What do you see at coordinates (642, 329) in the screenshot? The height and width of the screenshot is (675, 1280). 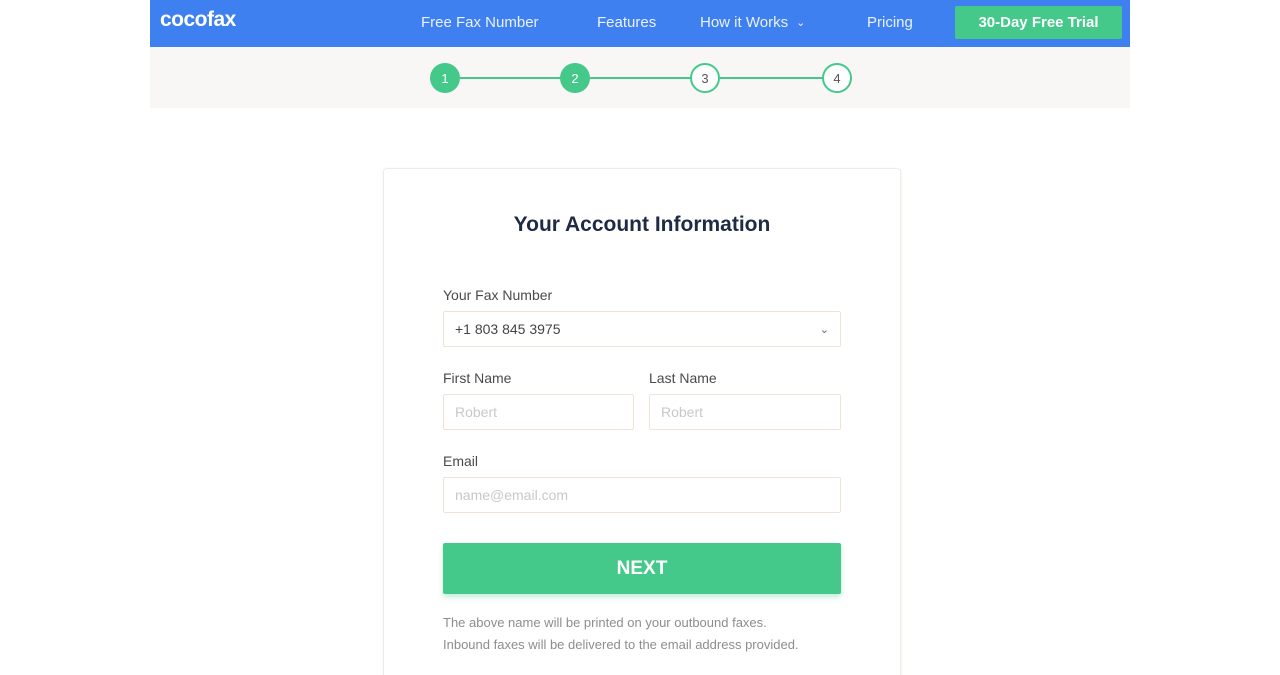 I see `fax-number-select: +1 803 845 3975 ⌄` at bounding box center [642, 329].